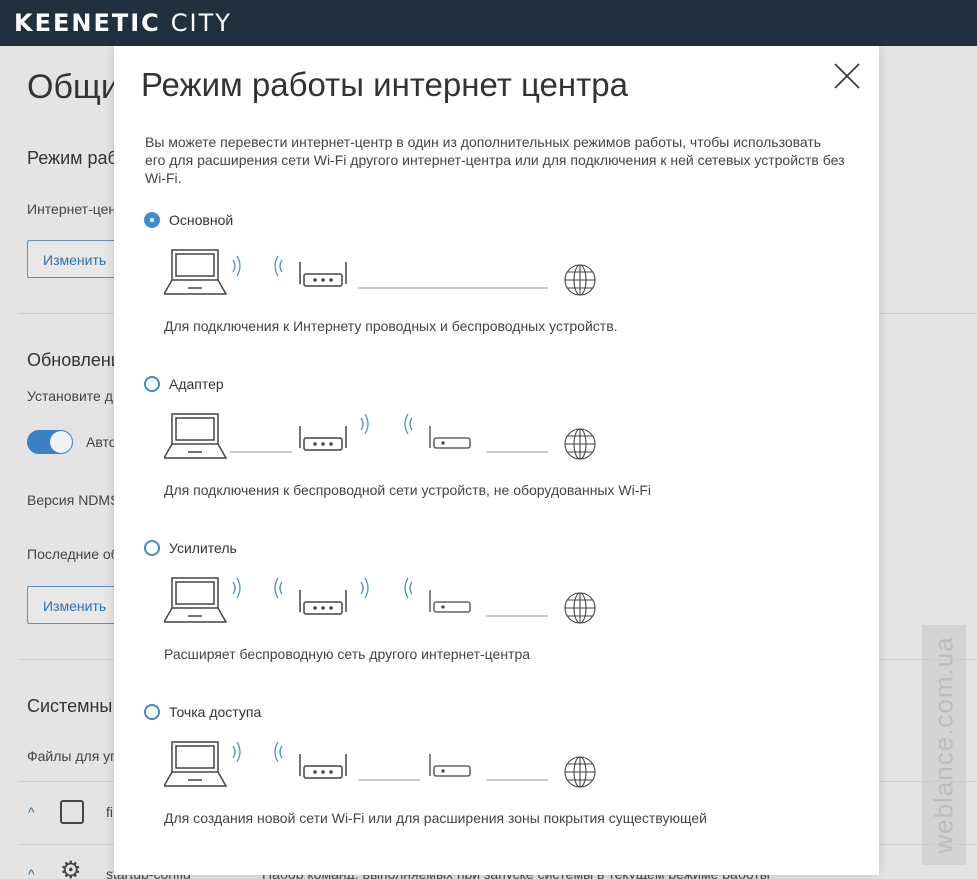  I want to click on logo-product: CITY, so click(201, 23).